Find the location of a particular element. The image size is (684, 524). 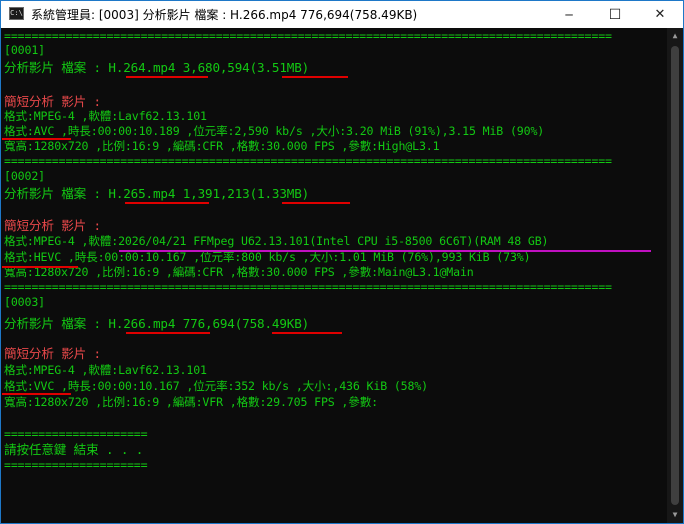

minimize-button: ─ is located at coordinates (569, 14).